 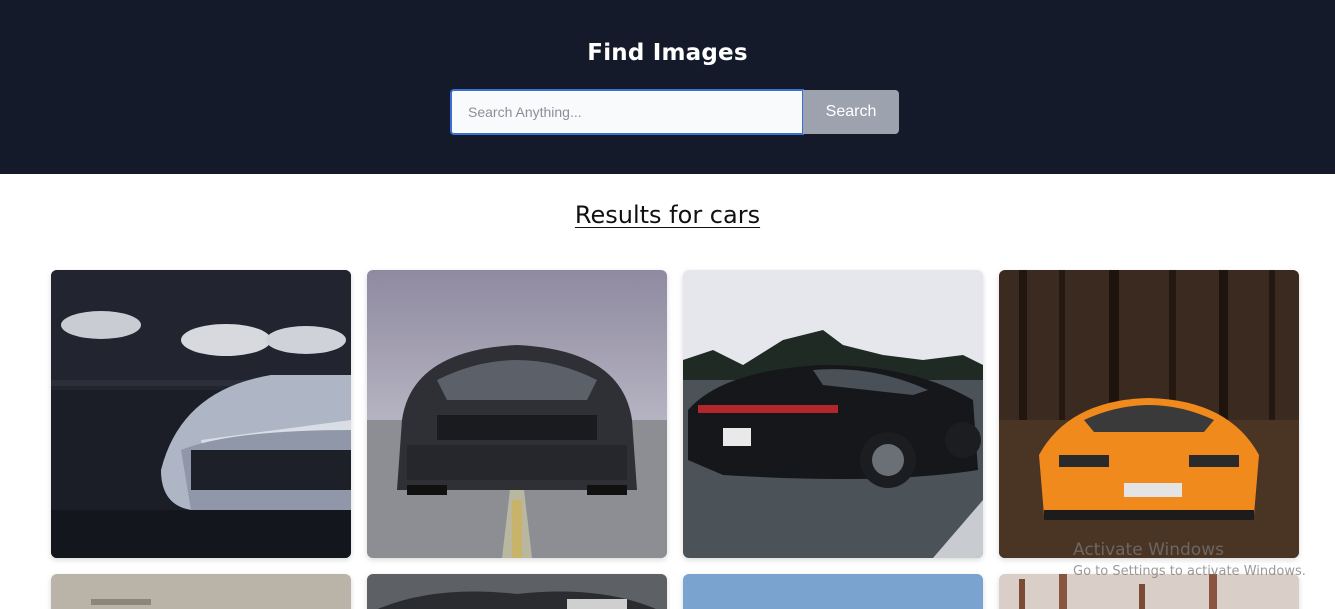 What do you see at coordinates (667, 53) in the screenshot?
I see `page-title: Find Images` at bounding box center [667, 53].